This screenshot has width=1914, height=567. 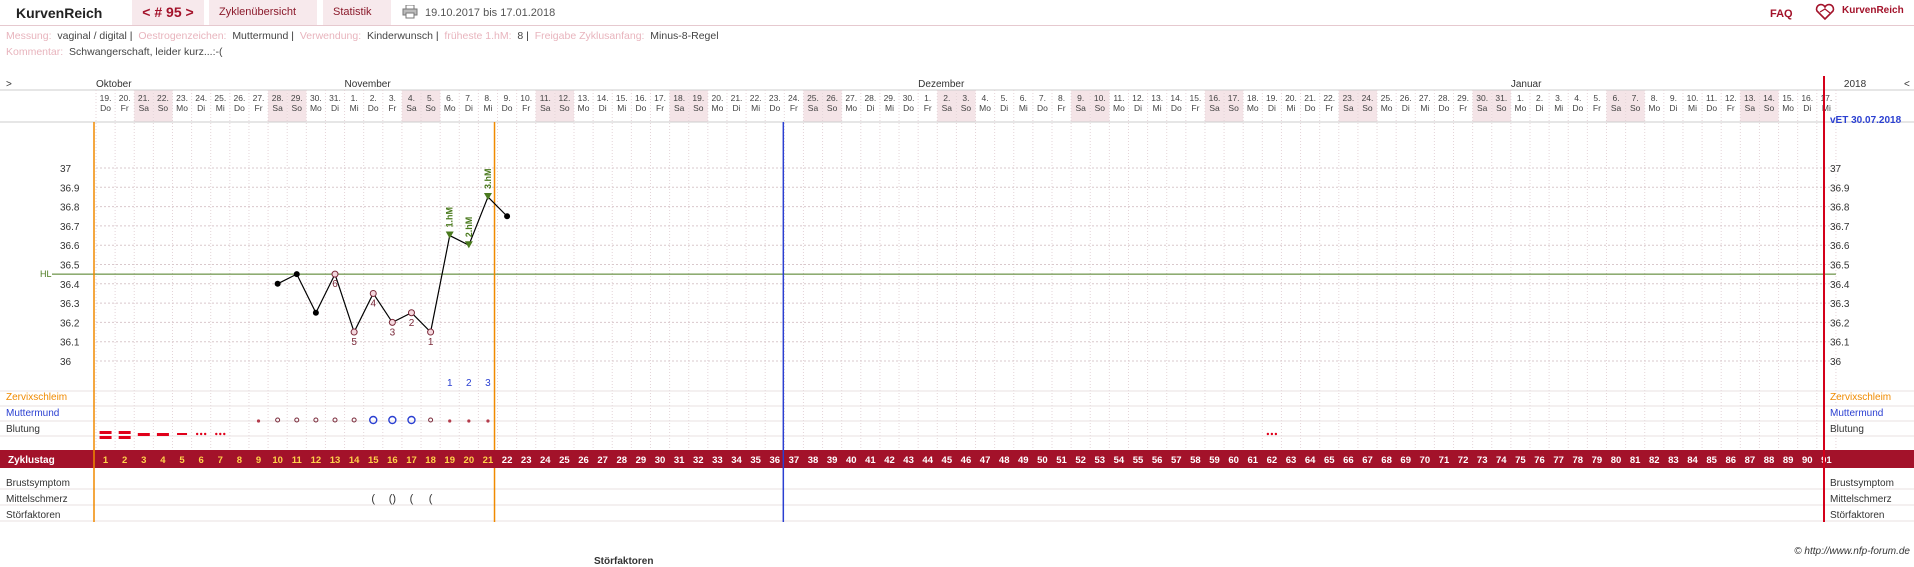 I want to click on low-count-label: 2, so click(x=412, y=323).